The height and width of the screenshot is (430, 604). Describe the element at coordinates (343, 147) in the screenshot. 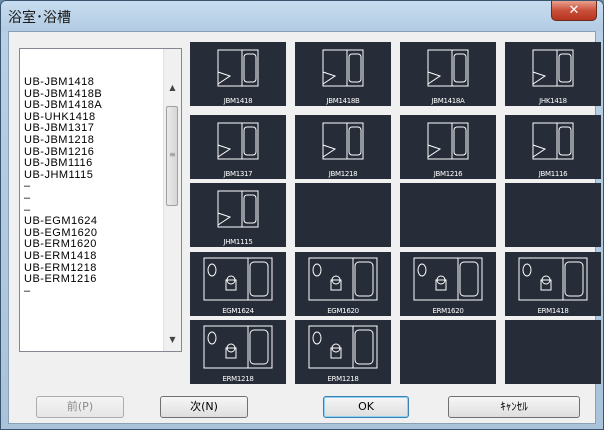

I see `plan-tile: JBM1218` at that location.